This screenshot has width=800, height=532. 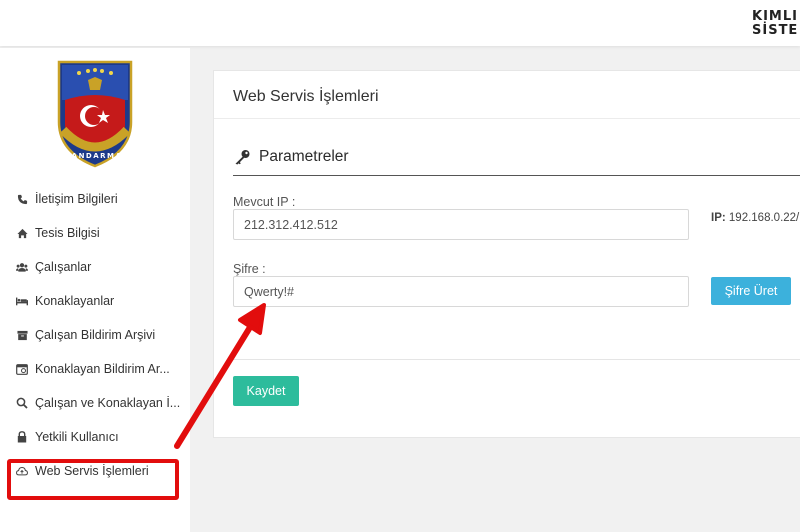 What do you see at coordinates (516, 175) in the screenshot?
I see `section-divider` at bounding box center [516, 175].